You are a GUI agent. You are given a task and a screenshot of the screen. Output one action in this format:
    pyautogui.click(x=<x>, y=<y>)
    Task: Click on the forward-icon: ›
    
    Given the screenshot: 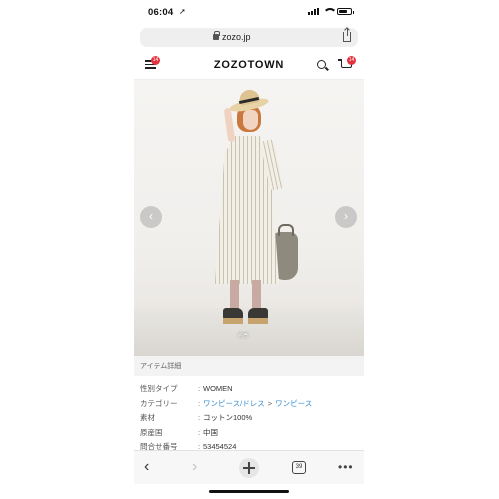 What is the action you would take?
    pyautogui.click(x=194, y=467)
    